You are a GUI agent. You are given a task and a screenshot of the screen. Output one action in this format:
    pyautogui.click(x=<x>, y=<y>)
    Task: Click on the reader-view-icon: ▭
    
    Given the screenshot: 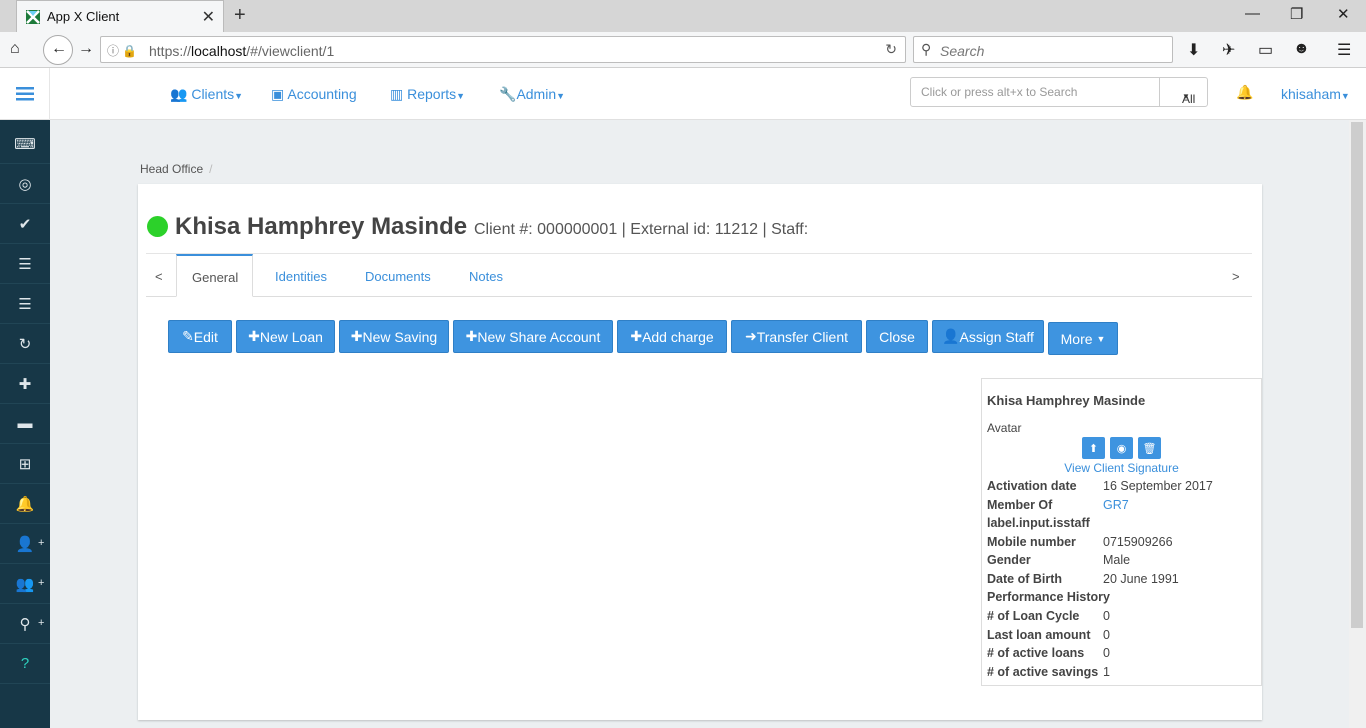 What is the action you would take?
    pyautogui.click(x=1265, y=50)
    